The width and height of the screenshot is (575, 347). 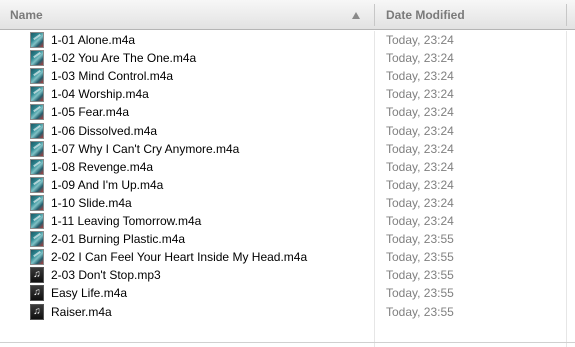 What do you see at coordinates (287, 203) in the screenshot?
I see `file-row: 1-10 Slide.m4a Today, 23:24` at bounding box center [287, 203].